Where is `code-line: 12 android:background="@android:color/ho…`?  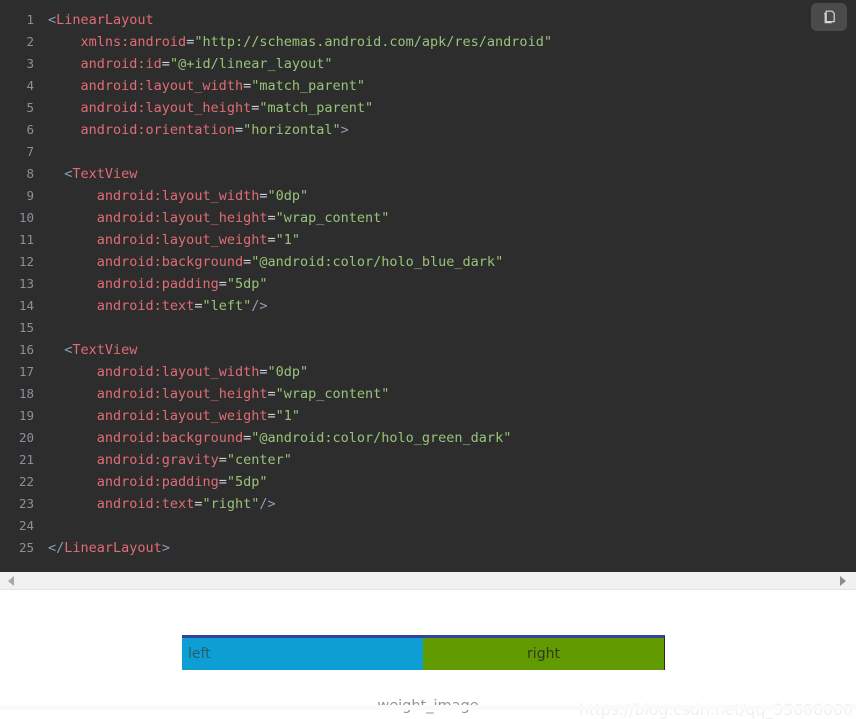 code-line: 12 android:background="@android:color/ho… is located at coordinates (428, 262).